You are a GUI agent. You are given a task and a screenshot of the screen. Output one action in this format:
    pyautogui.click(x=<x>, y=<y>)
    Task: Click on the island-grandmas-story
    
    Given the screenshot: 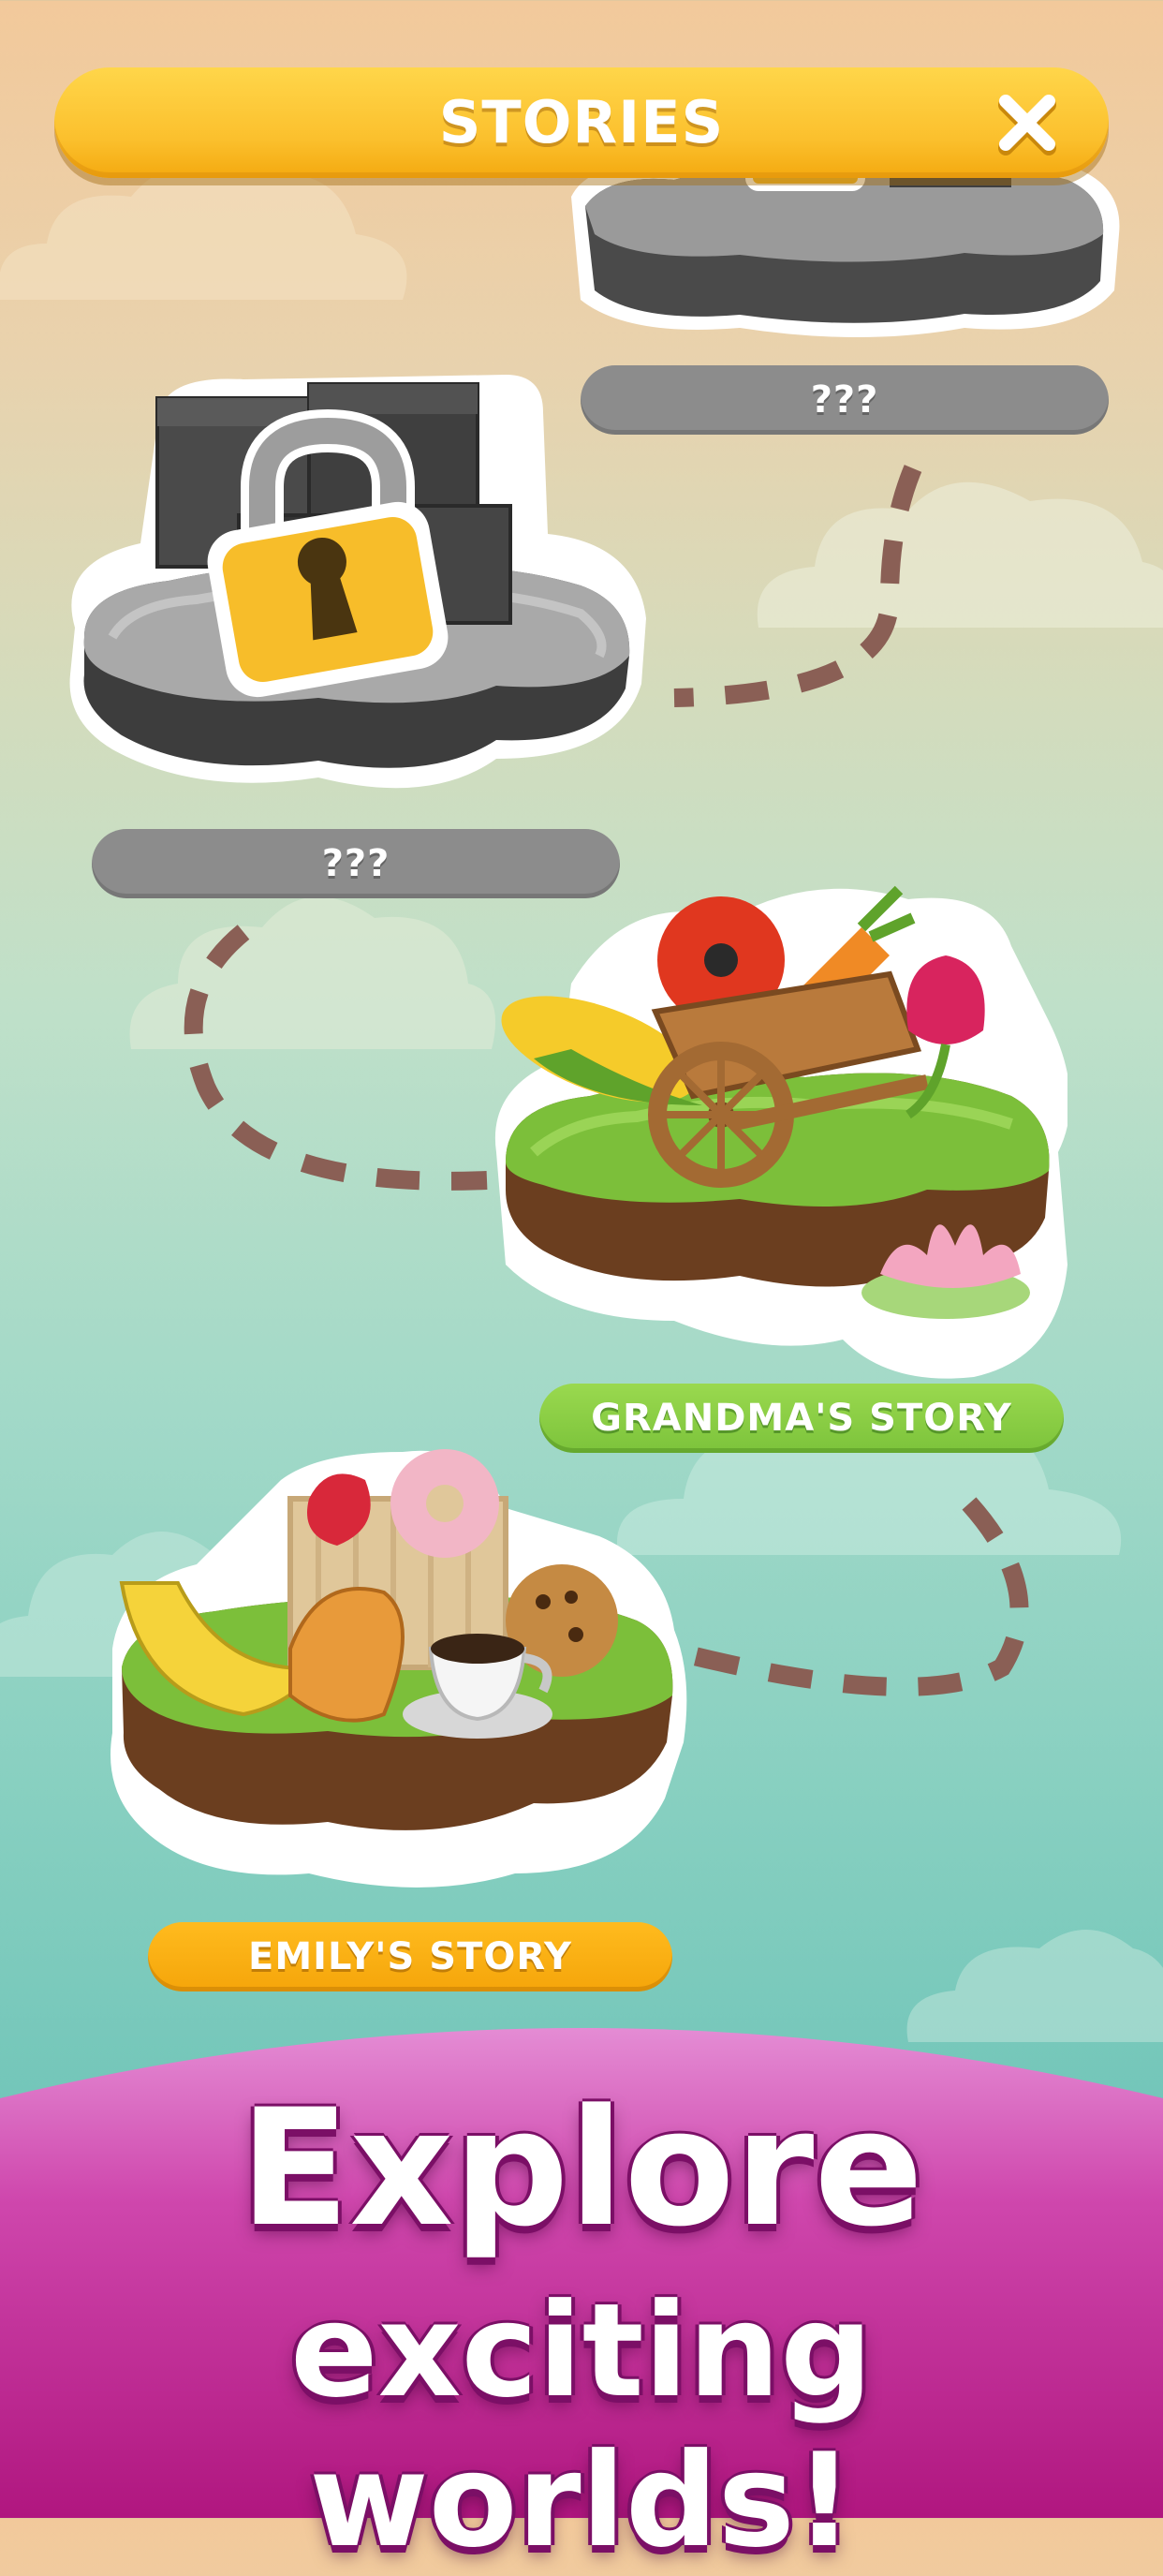 What is the action you would take?
    pyautogui.click(x=777, y=1128)
    